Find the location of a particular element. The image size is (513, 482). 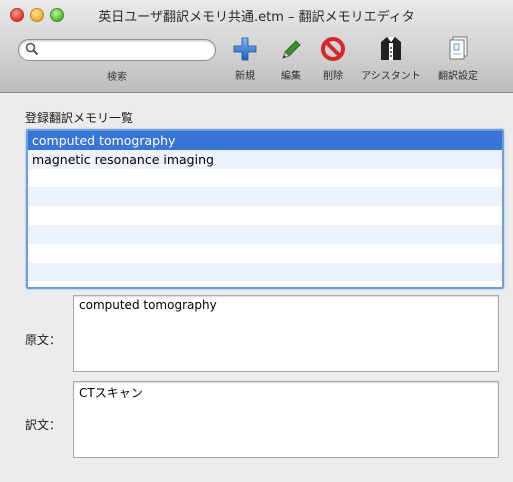

edit-button: 編集 is located at coordinates (291, 57).